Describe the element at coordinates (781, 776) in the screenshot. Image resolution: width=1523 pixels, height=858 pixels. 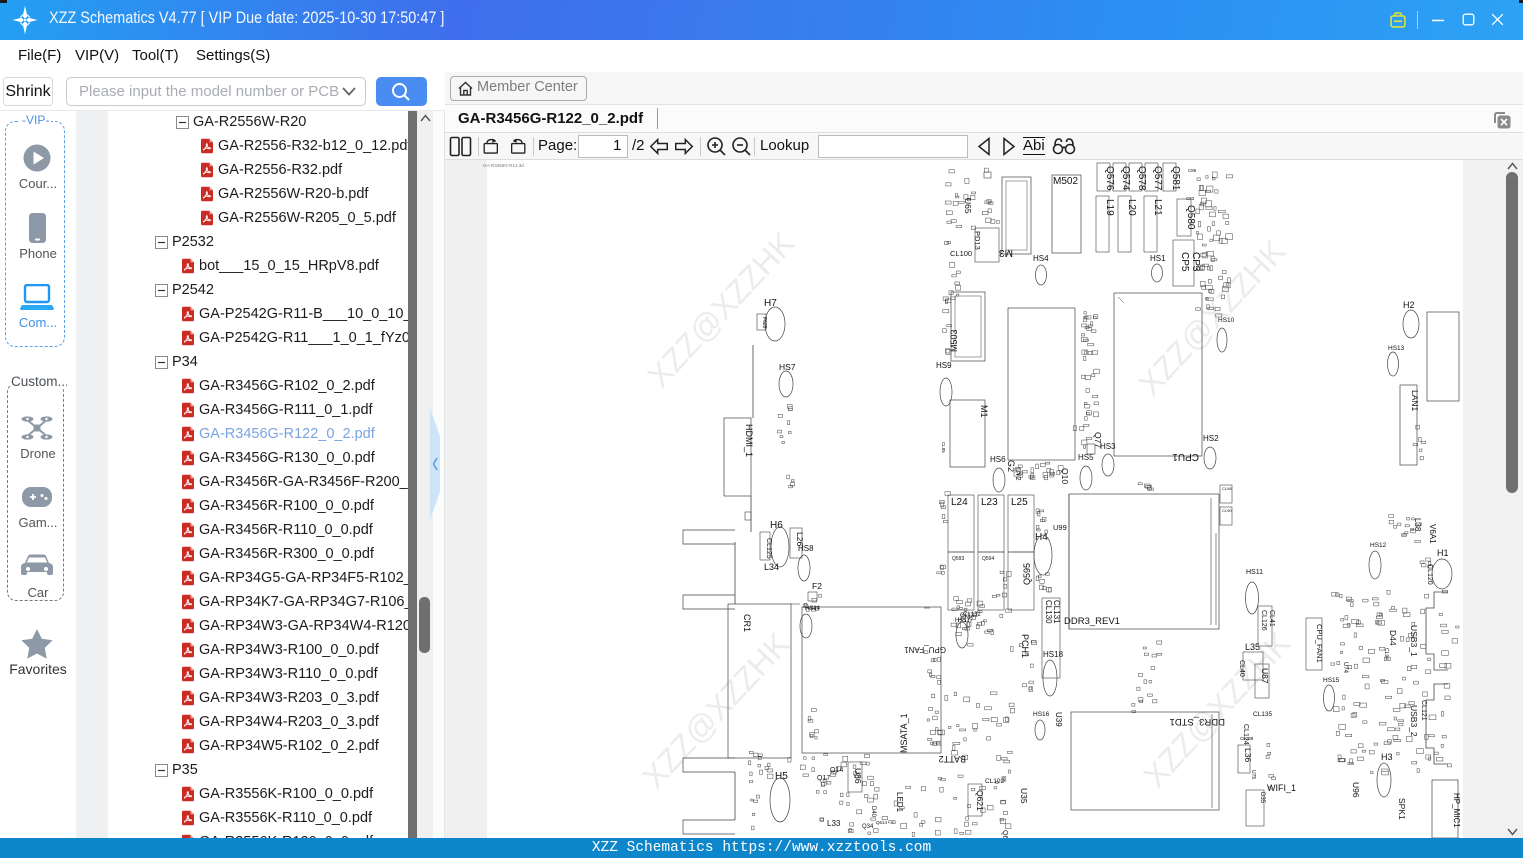
I see `svg-text: H5` at that location.